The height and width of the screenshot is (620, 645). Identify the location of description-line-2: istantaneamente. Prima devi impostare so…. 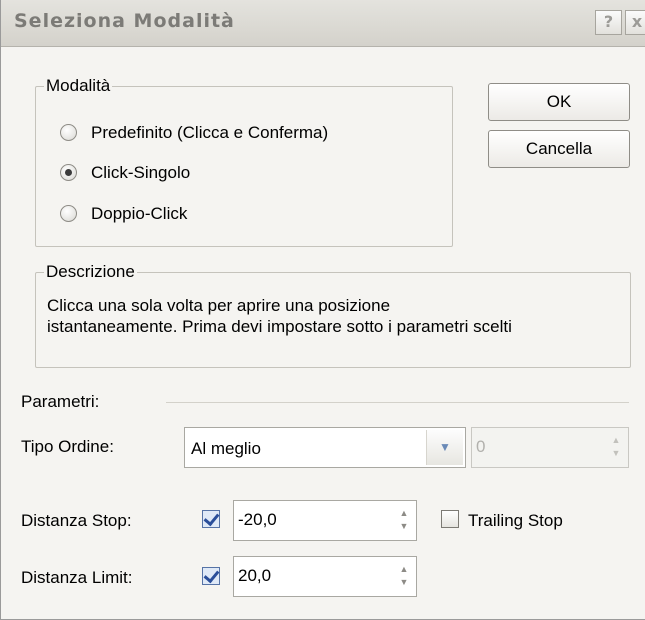
(279, 326).